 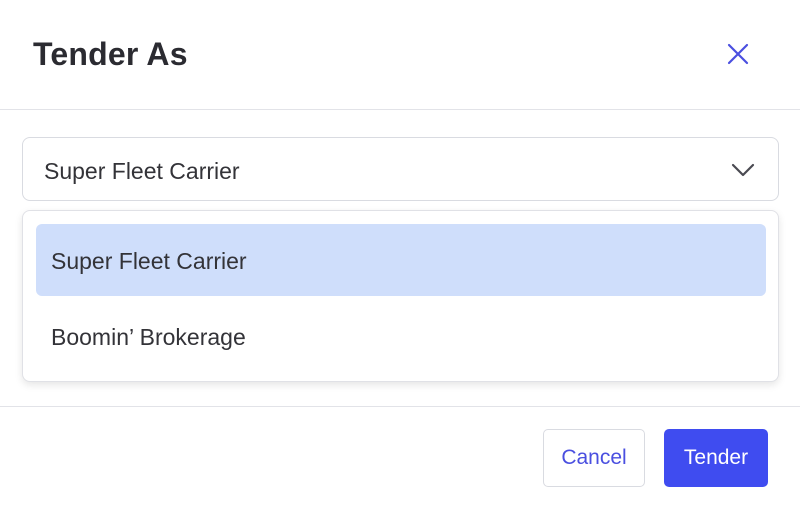 I want to click on close-button, so click(x=738, y=56).